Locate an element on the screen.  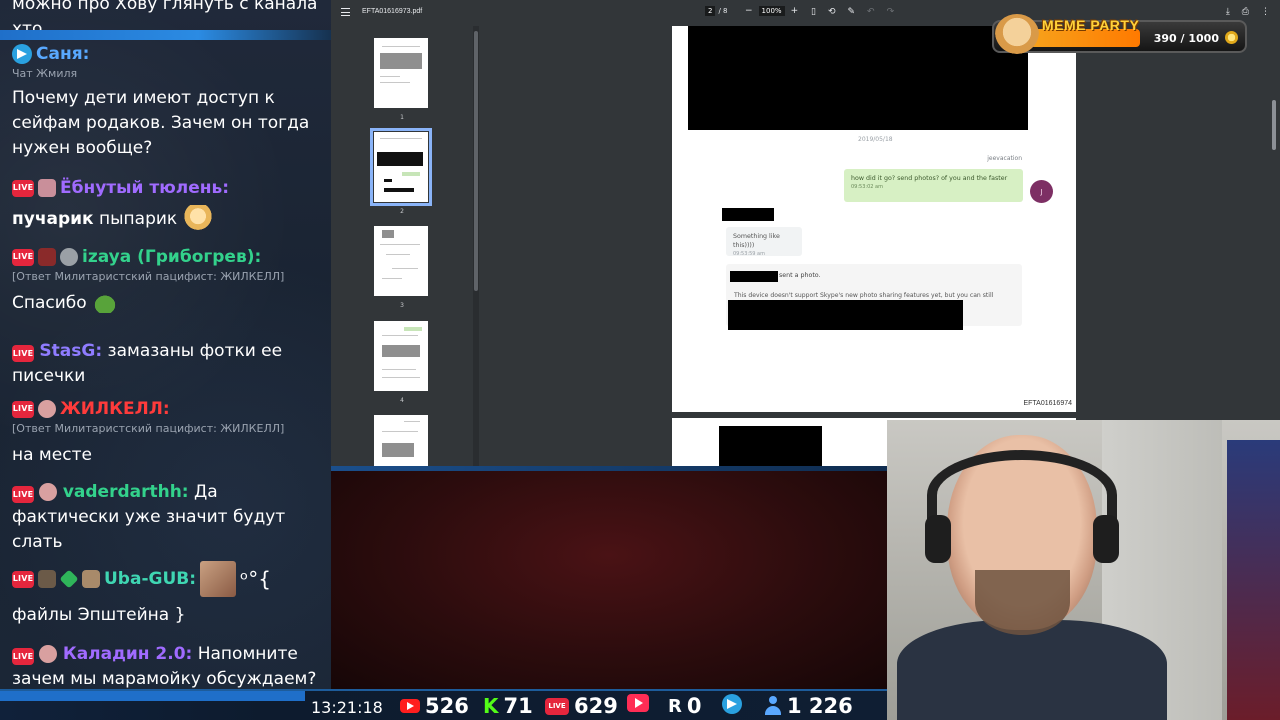
chat-text-bold: пучарик is located at coordinates (53, 219).